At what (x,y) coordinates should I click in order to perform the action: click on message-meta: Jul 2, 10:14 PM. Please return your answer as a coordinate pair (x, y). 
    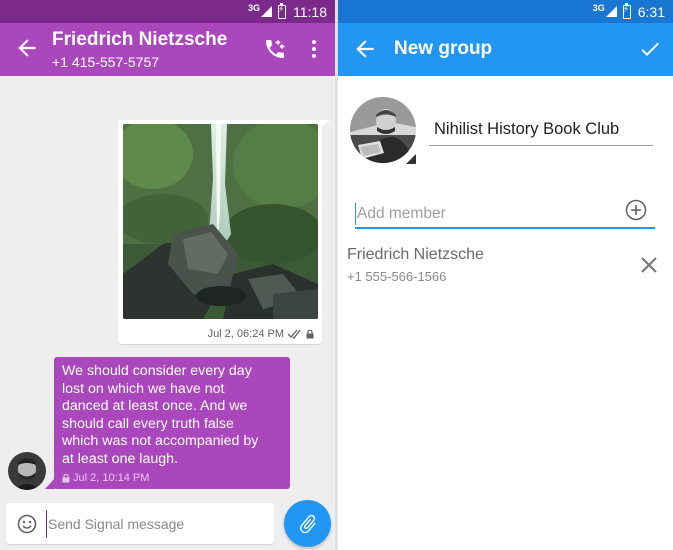
    Looking at the image, I should click on (105, 478).